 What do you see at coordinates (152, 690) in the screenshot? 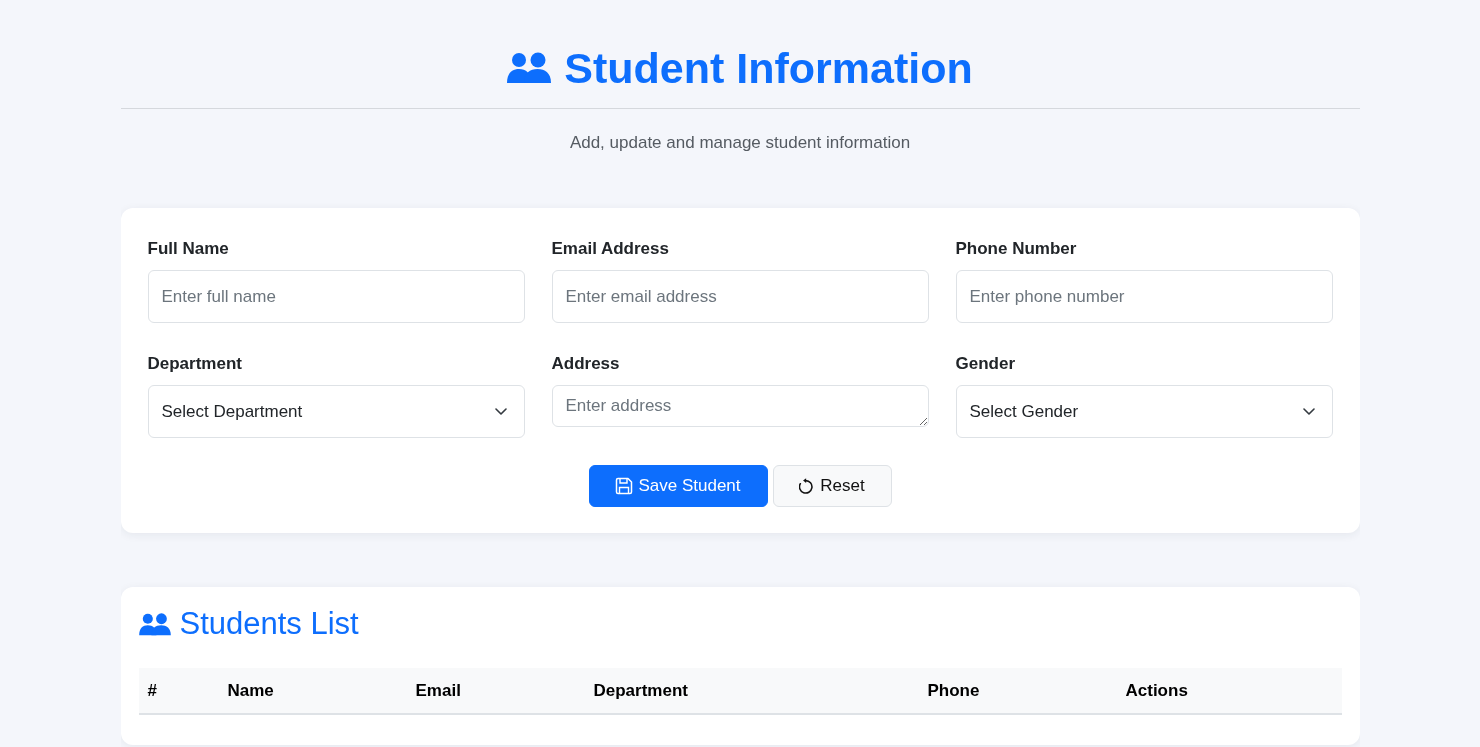
I see `column-header: #` at bounding box center [152, 690].